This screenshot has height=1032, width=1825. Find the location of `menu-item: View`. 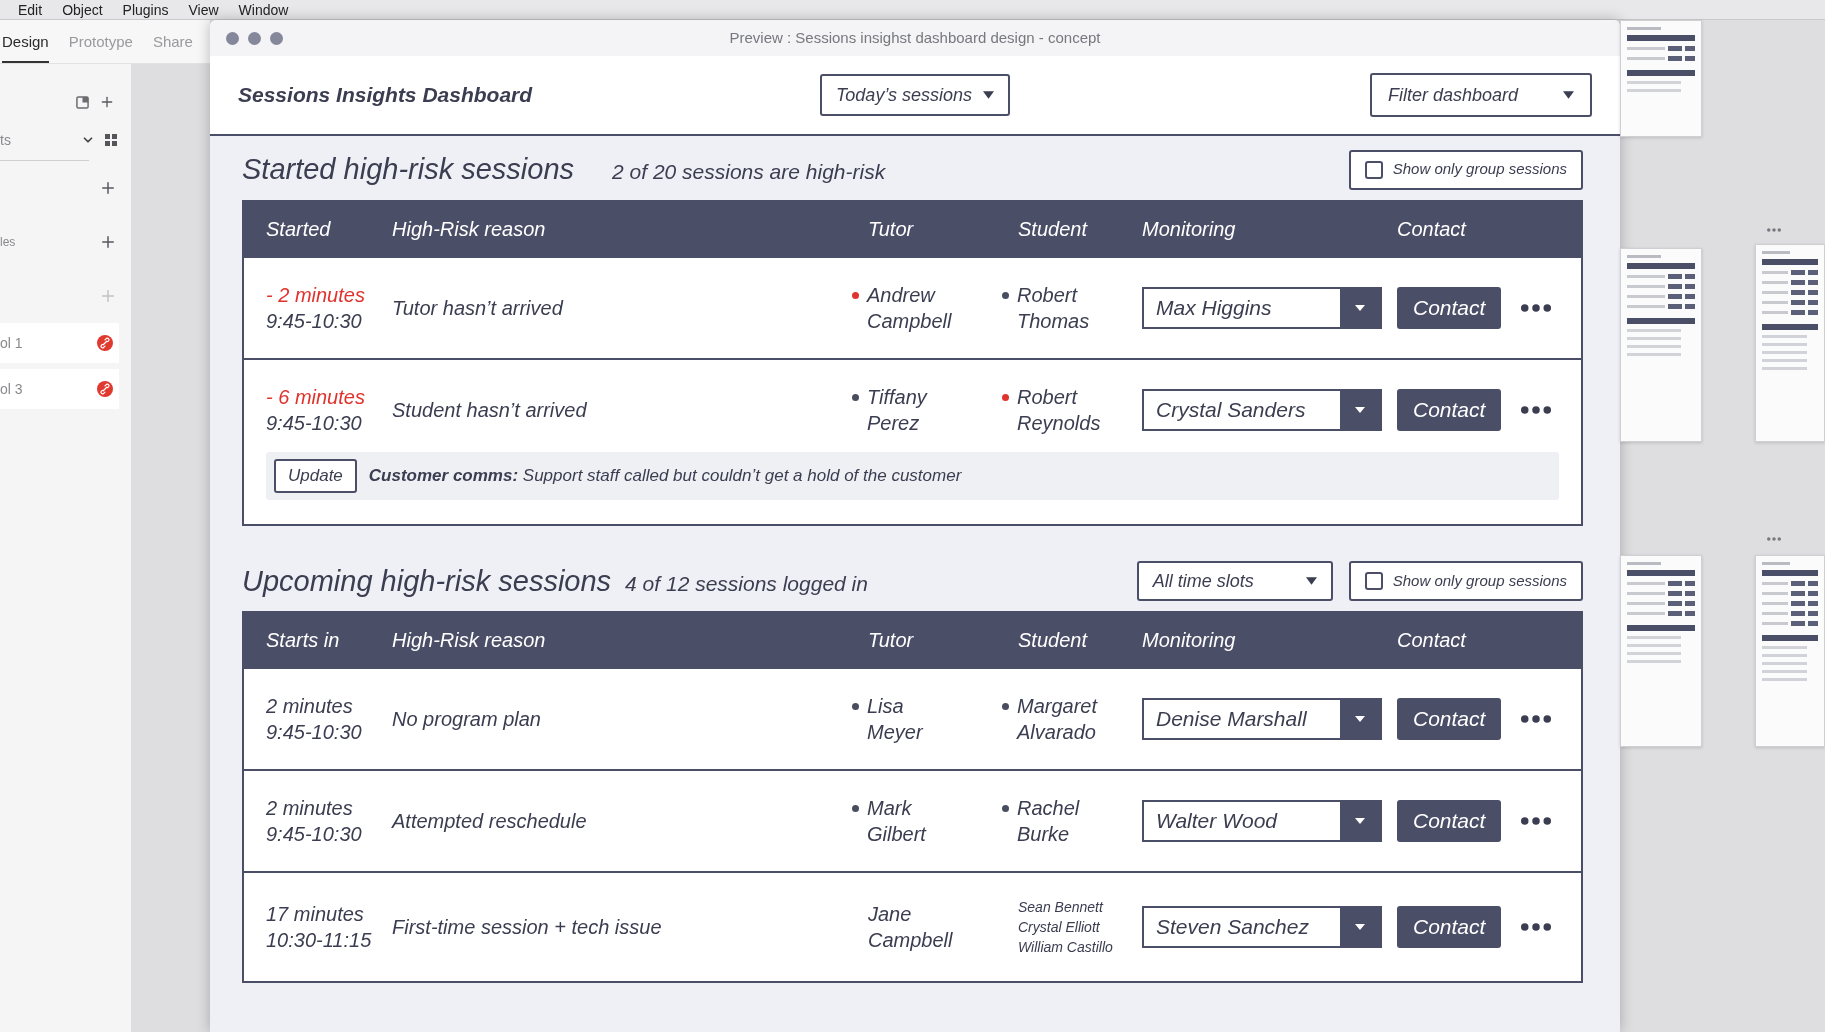

menu-item: View is located at coordinates (203, 9).